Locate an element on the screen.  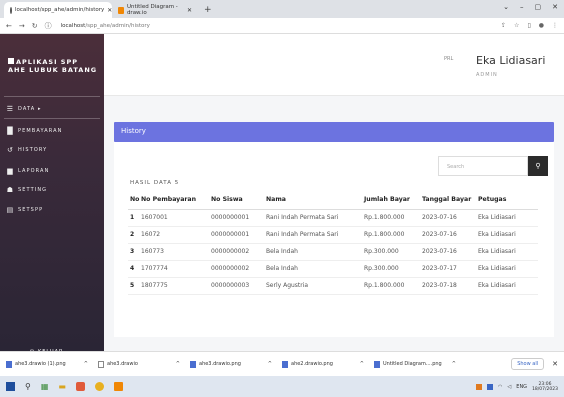
system-tray: ◠ ◁ ENG 23:06 18/07/2023 is located at coordinates (517, 387).